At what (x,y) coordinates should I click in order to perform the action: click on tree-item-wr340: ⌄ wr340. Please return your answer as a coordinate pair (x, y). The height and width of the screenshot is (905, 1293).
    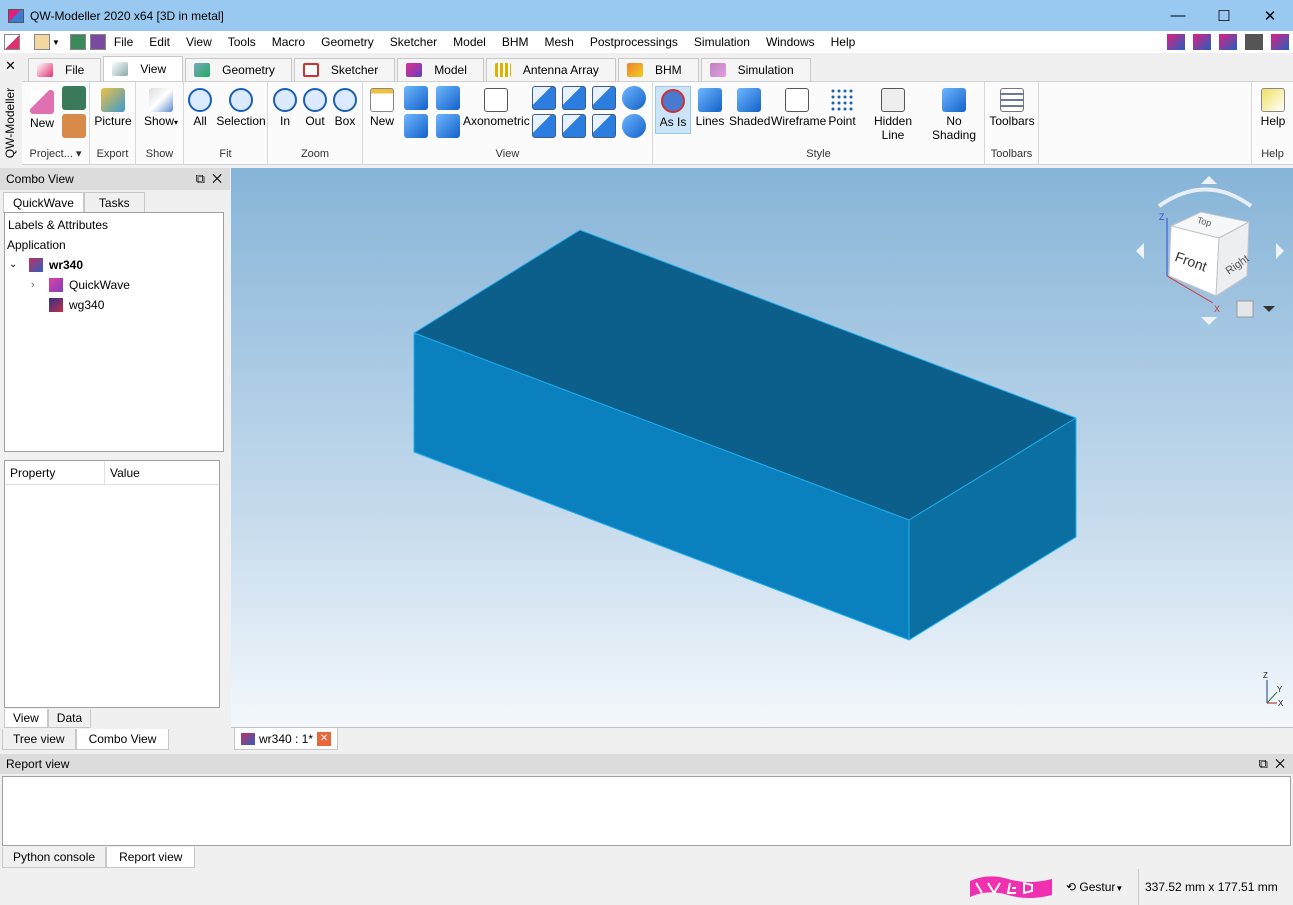
    Looking at the image, I should click on (114, 265).